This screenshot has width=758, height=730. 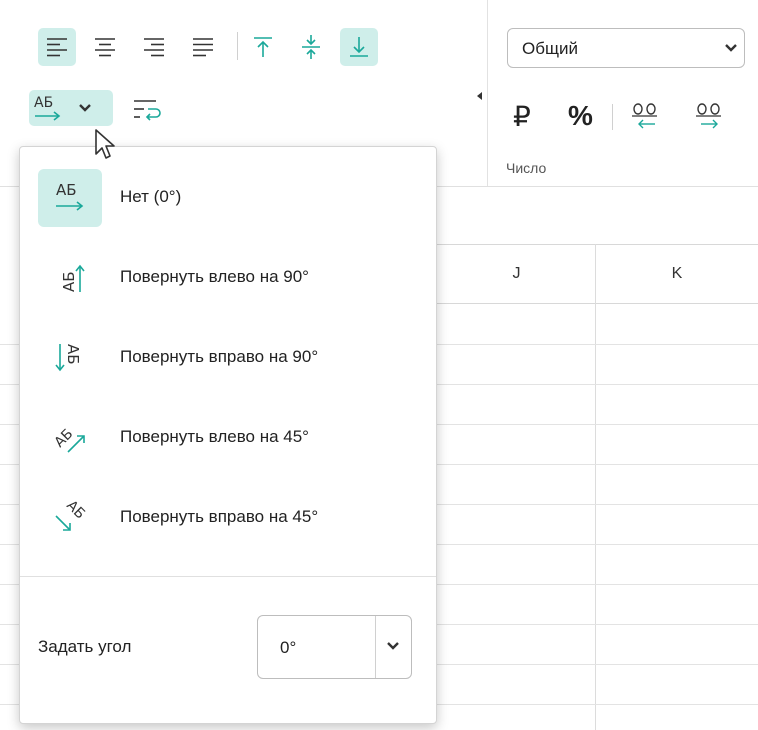 I want to click on align-bottom-button, so click(x=359, y=47).